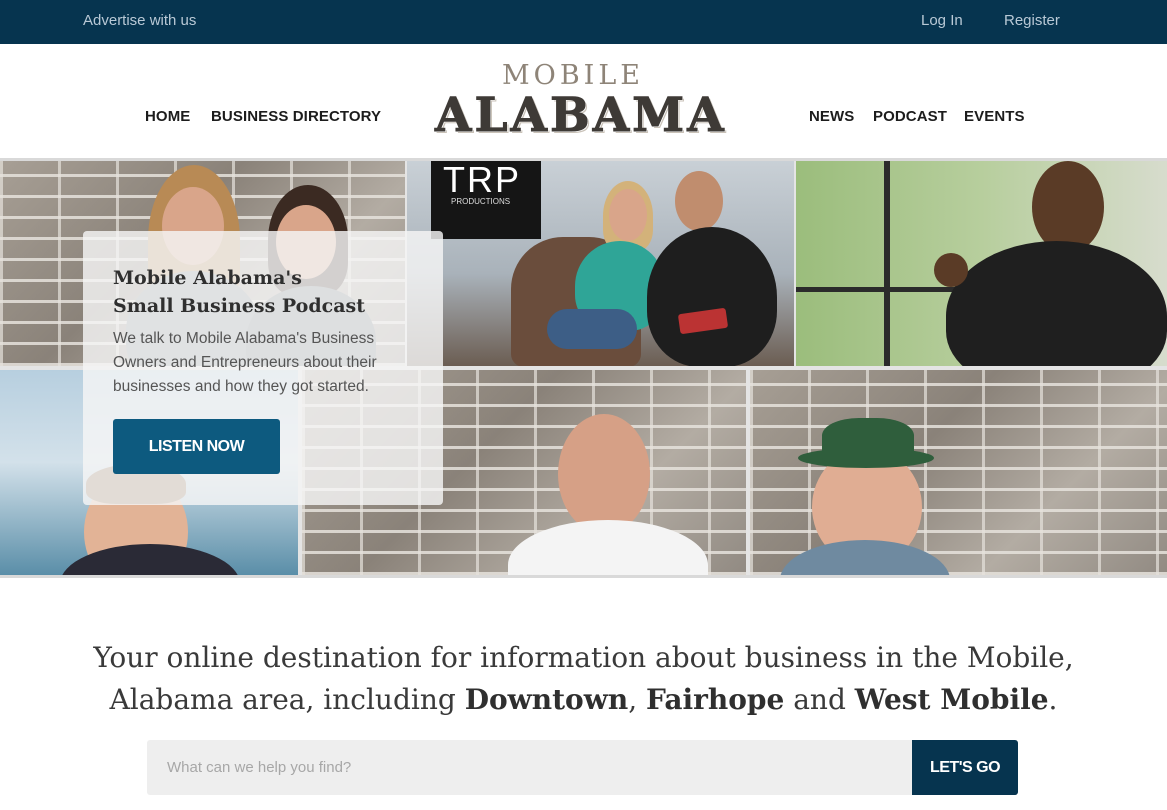 This screenshot has width=1167, height=810. Describe the element at coordinates (958, 472) in the screenshot. I see `photo-tile-man-hat` at that location.